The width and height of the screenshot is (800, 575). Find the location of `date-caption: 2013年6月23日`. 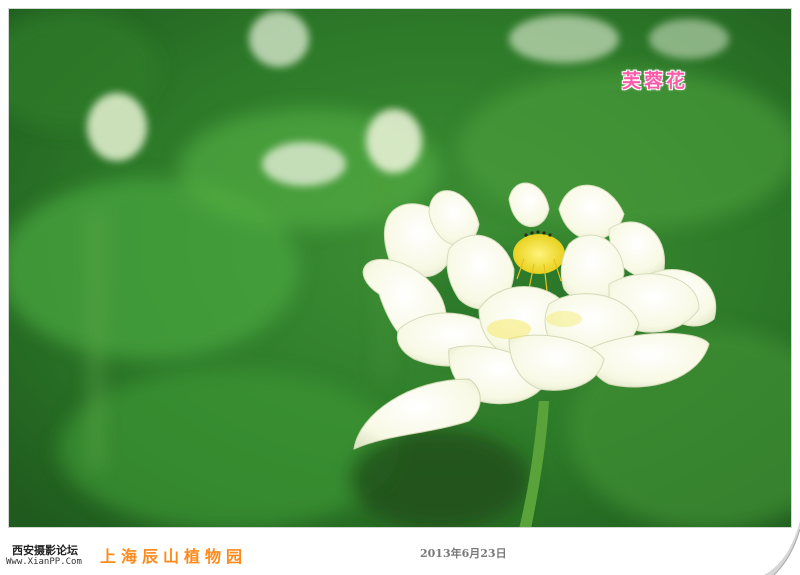

date-caption: 2013年6月23日 is located at coordinates (463, 553).